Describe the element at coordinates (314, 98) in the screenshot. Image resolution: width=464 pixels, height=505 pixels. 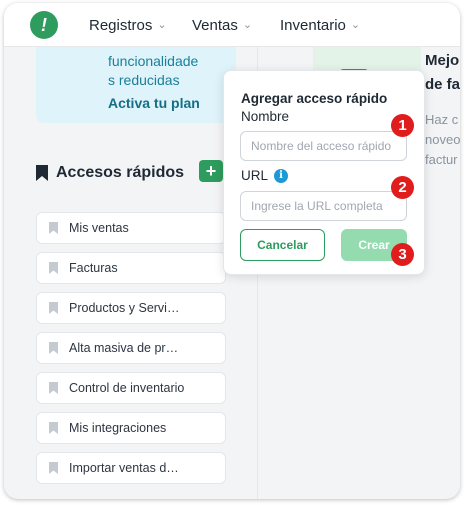
I see `popover-title: Agregar acceso rápido` at that location.